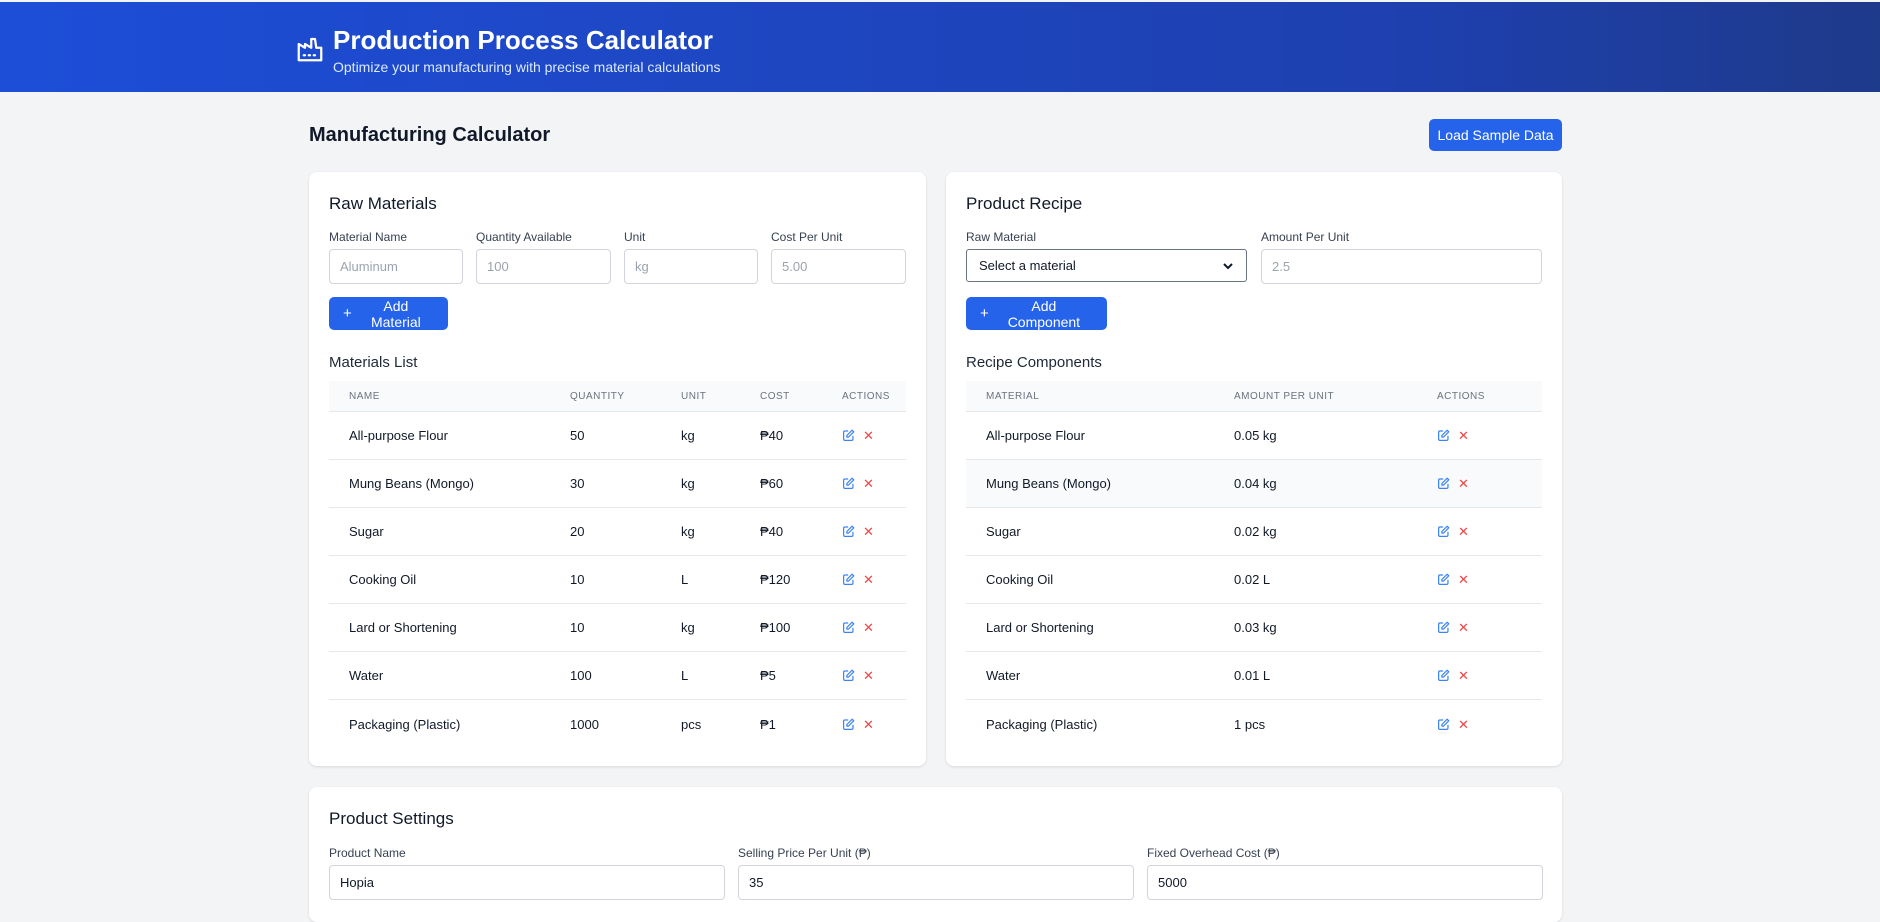  I want to click on material-name-cell: Sugar, so click(366, 531).